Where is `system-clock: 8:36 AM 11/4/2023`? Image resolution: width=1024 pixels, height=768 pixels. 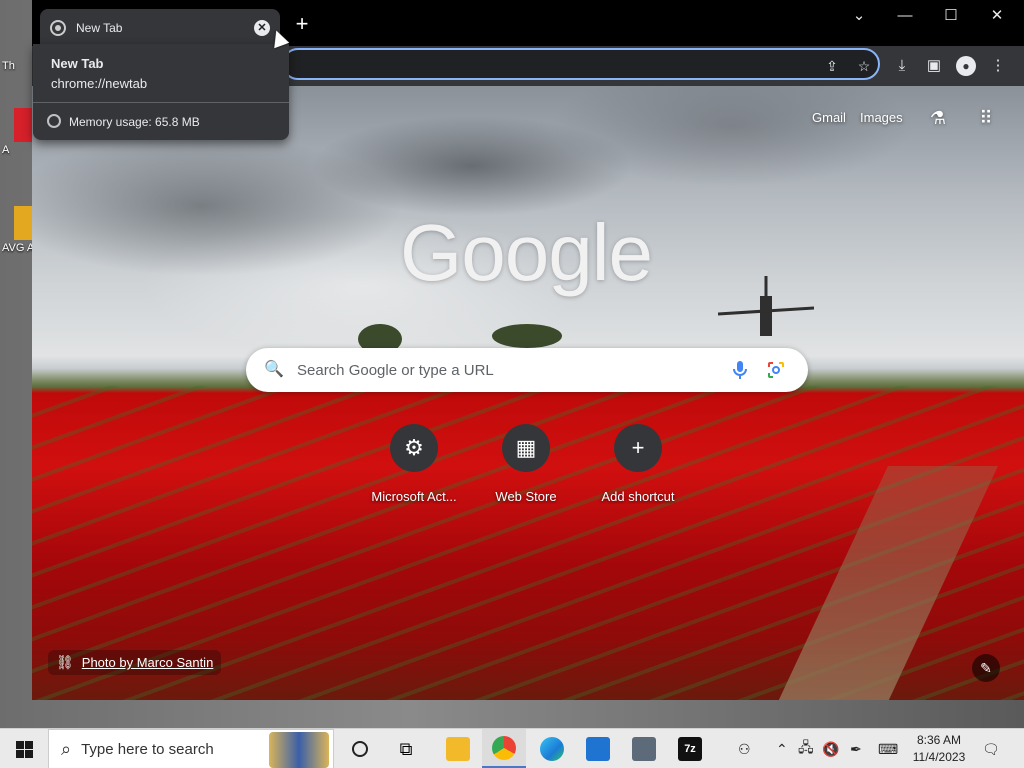
system-clock: 8:36 AM 11/4/2023 is located at coordinates (939, 749).